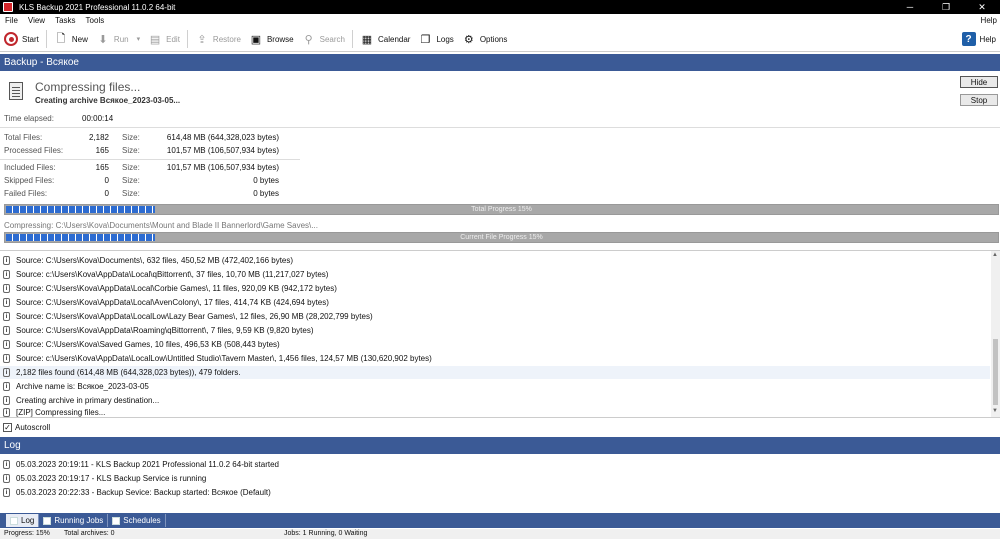 This screenshot has width=1000, height=539. I want to click on hide-button: Hide, so click(979, 82).